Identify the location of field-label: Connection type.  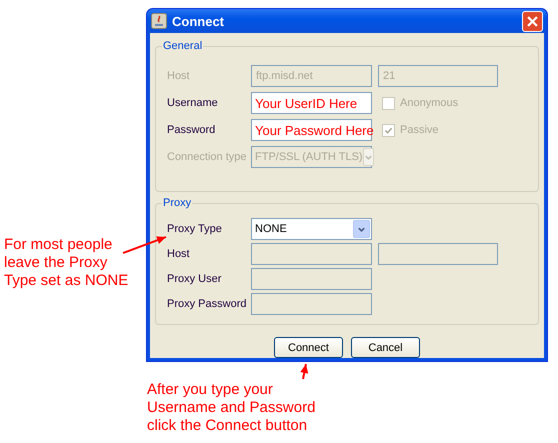
(207, 157).